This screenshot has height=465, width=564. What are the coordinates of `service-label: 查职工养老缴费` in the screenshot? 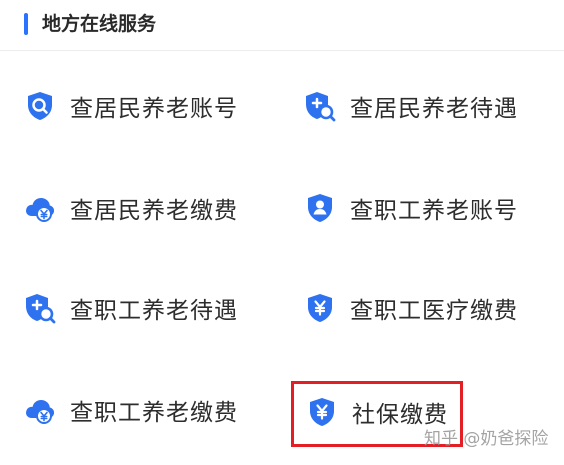 It's located at (154, 413).